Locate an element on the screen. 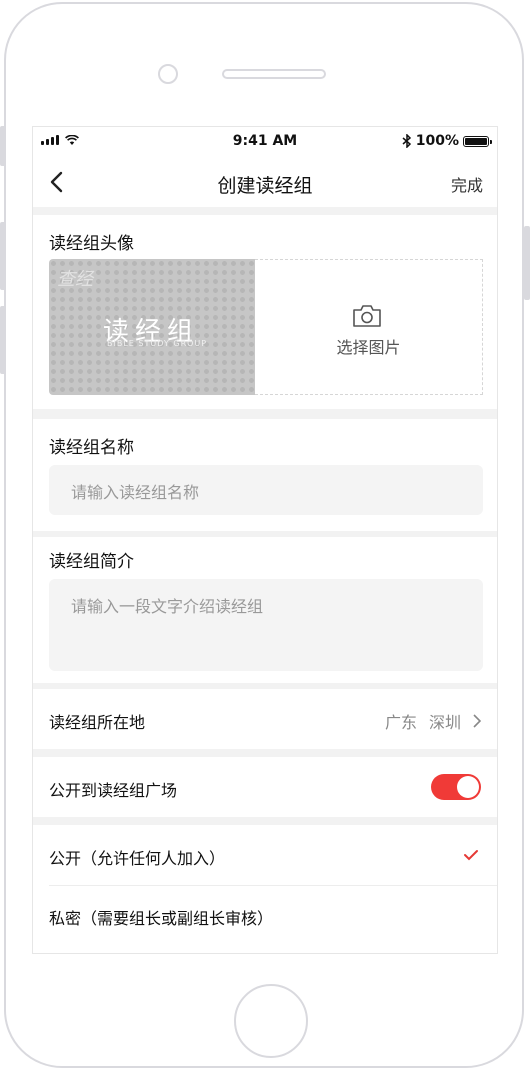 Image resolution: width=530 pixels, height=1071 pixels. volume-up-button is located at coordinates (3, 256).